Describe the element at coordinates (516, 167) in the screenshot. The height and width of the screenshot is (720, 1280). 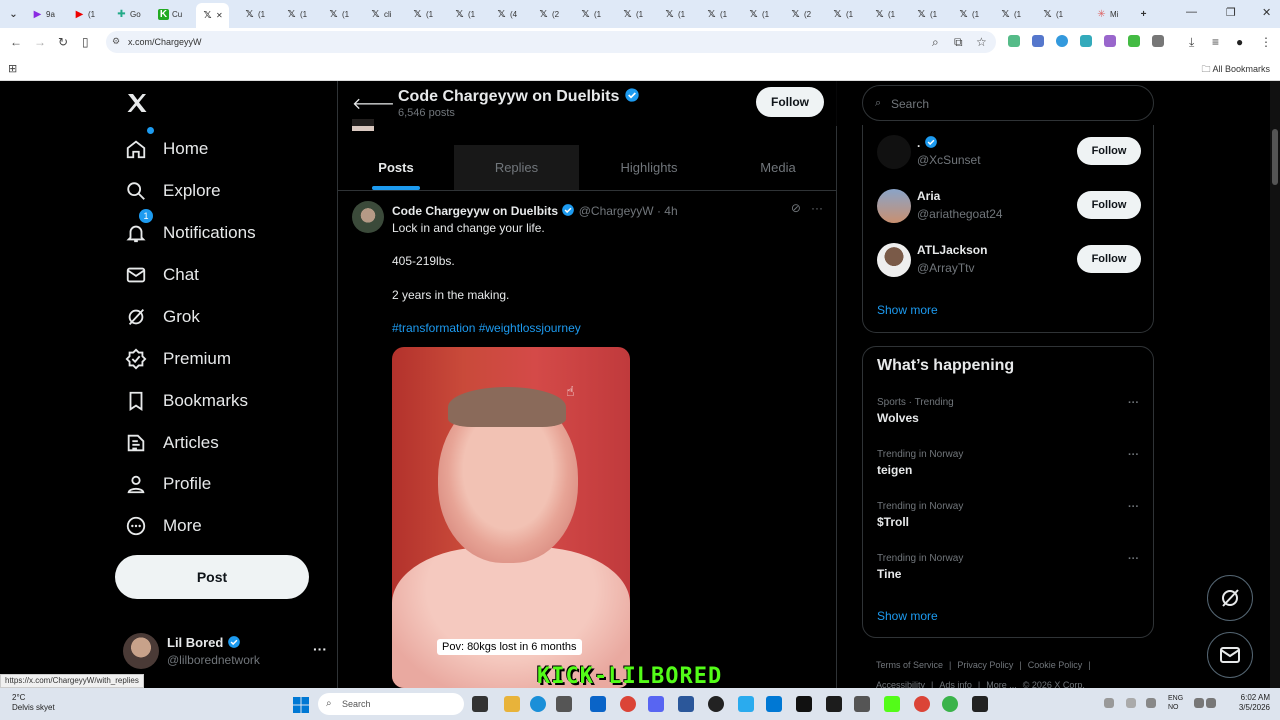
I see `tab-replies: Replies` at that location.